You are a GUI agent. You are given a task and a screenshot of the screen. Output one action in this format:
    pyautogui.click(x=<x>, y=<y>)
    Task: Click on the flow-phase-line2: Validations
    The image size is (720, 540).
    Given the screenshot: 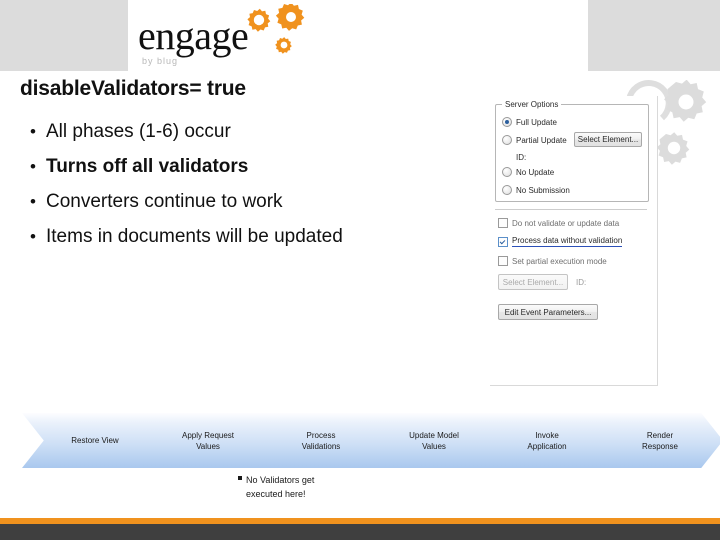 What is the action you would take?
    pyautogui.click(x=321, y=446)
    